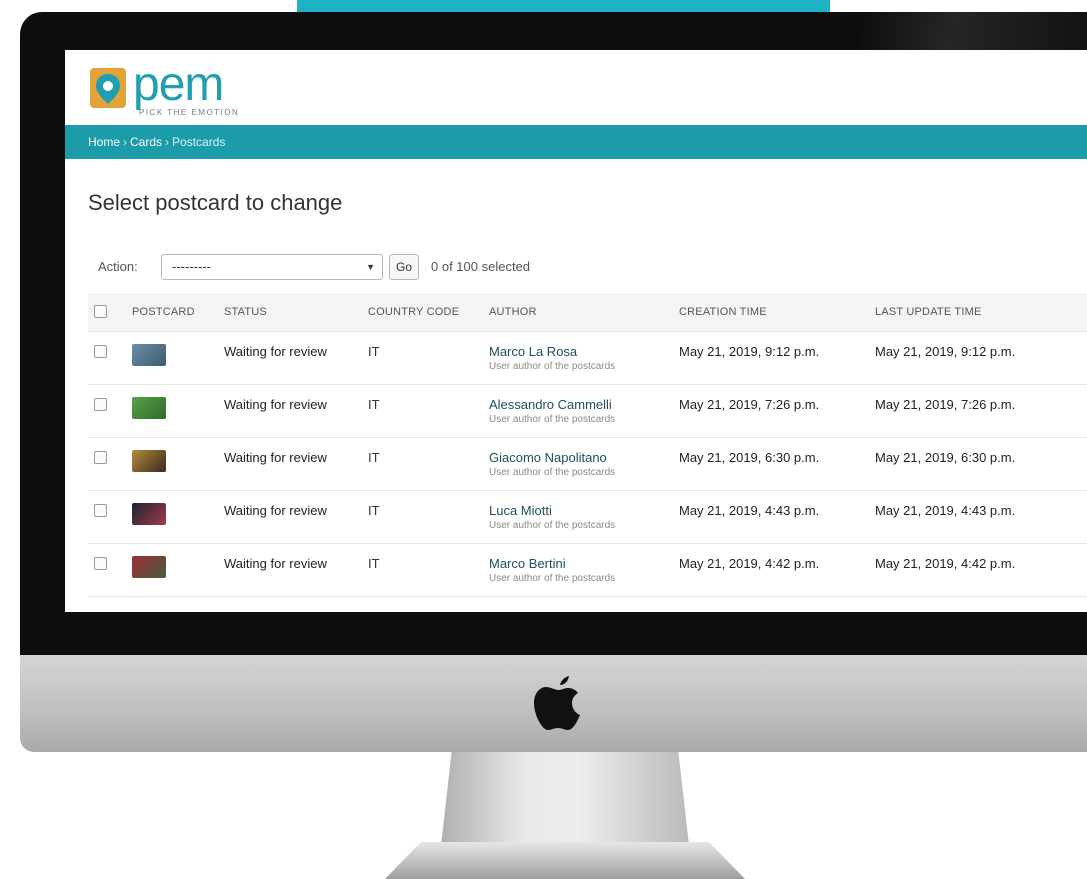  Describe the element at coordinates (973, 32) in the screenshot. I see `bezel-sheen` at that location.